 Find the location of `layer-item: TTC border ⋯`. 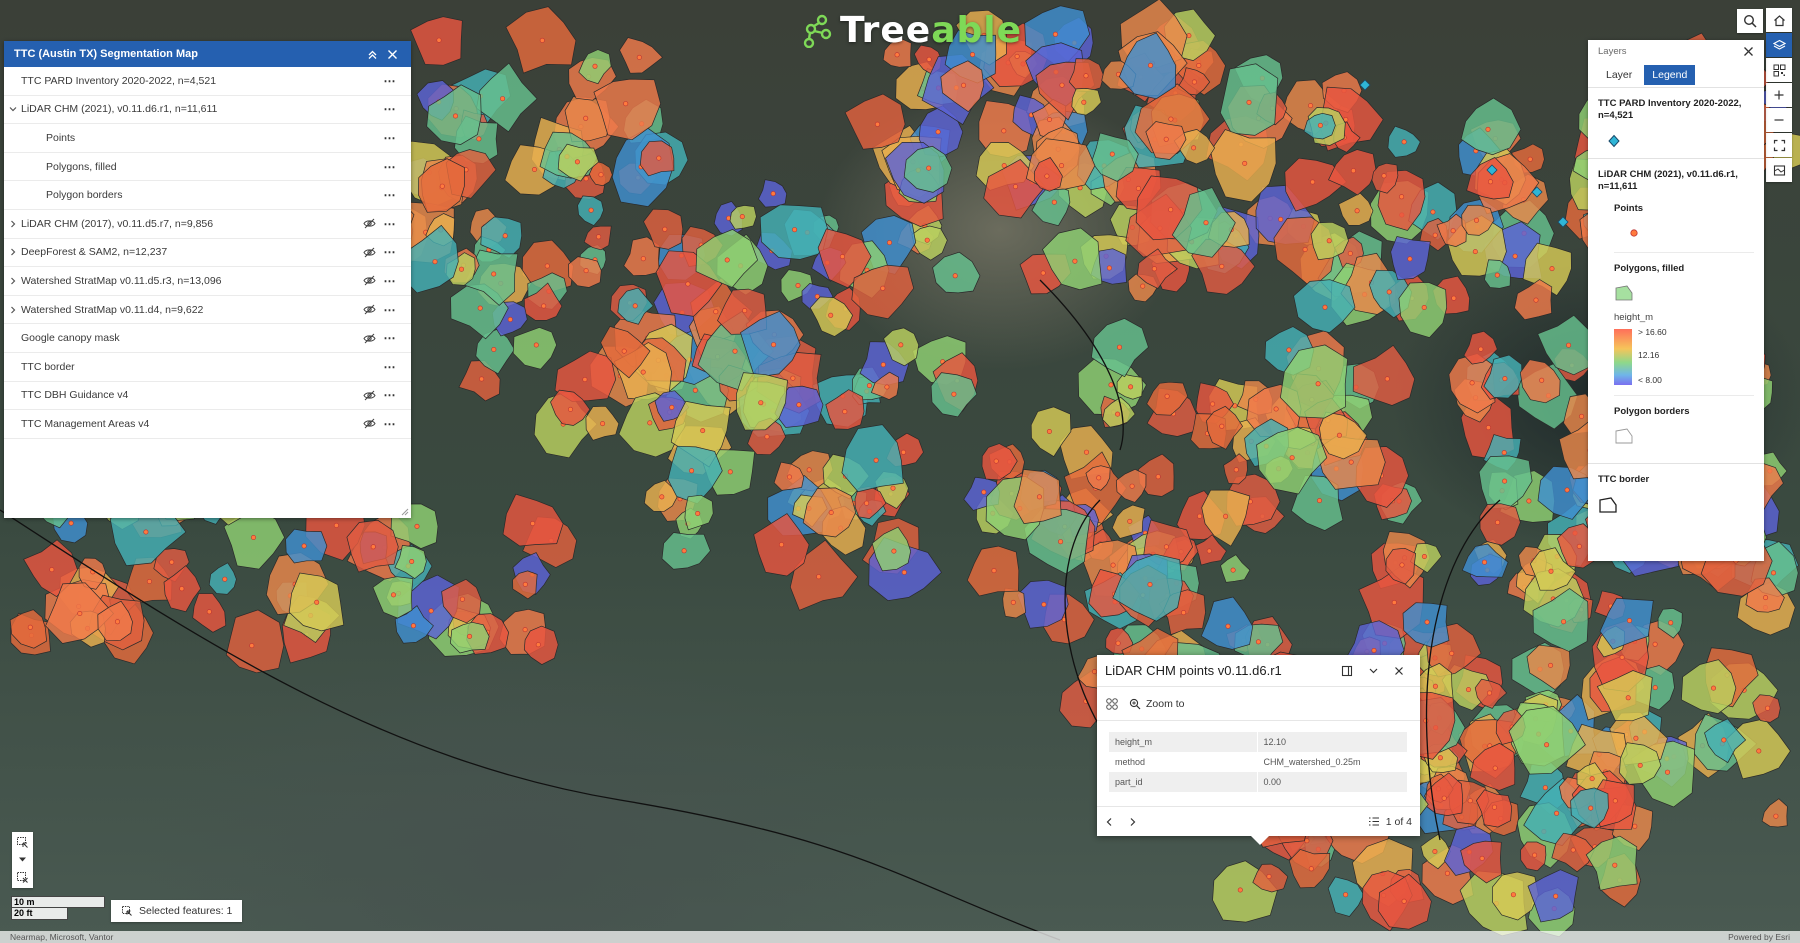

layer-item: TTC border ⋯ is located at coordinates (207, 367).